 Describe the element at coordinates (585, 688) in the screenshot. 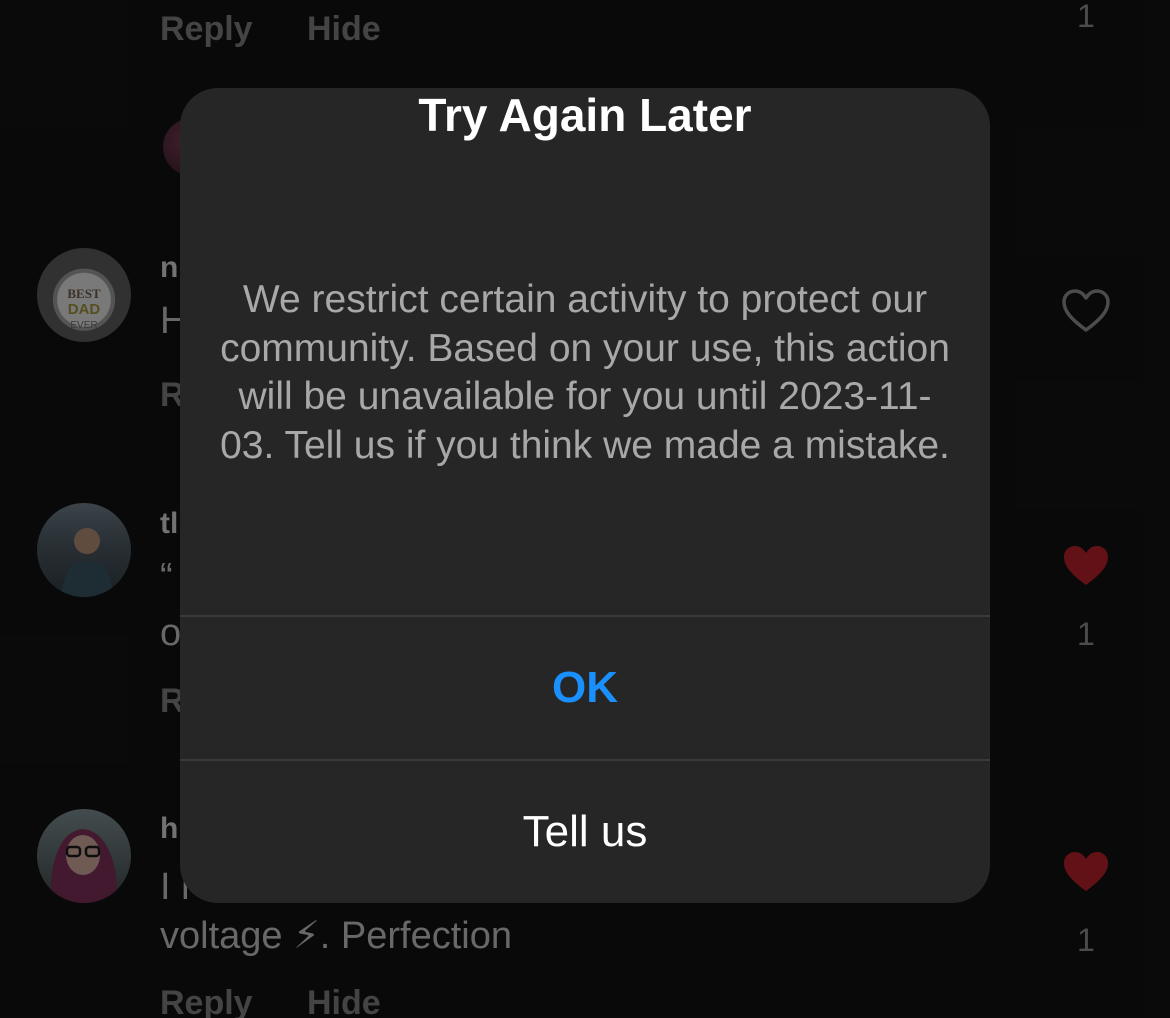

I see `ok-button: OK` at that location.